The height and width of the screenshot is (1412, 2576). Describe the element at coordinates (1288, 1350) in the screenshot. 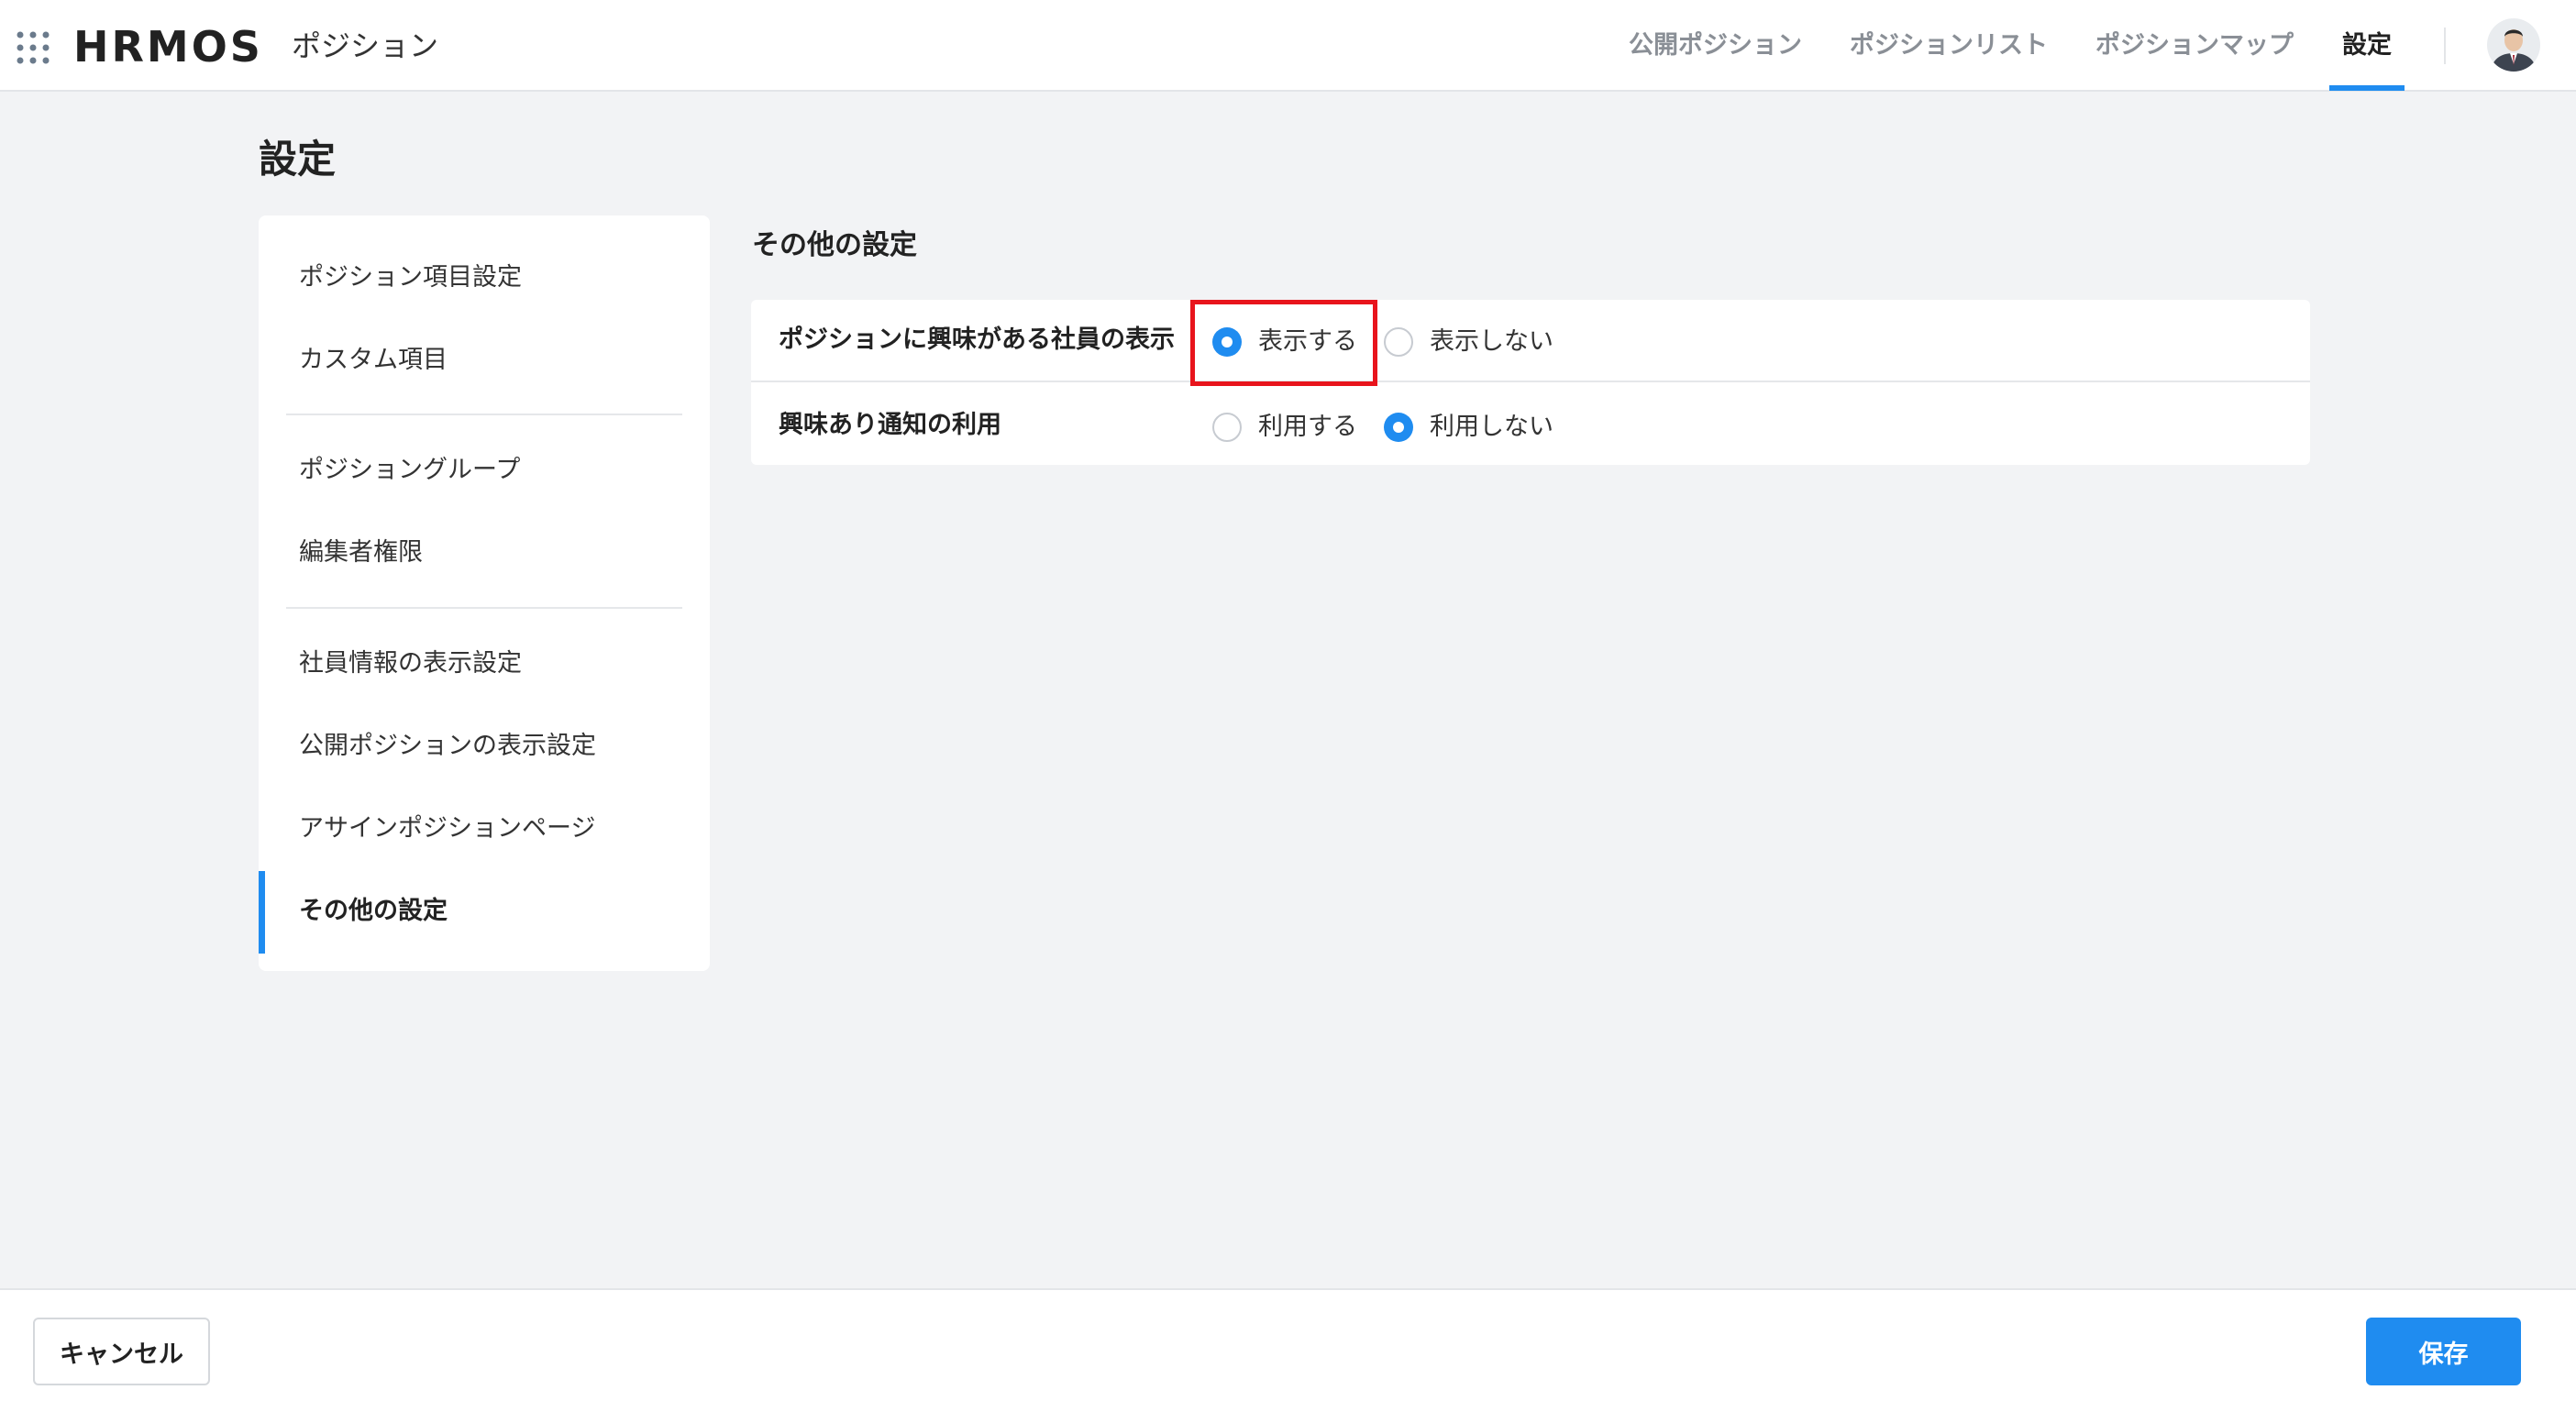

I see `action-footer: キャンセル 保存` at that location.